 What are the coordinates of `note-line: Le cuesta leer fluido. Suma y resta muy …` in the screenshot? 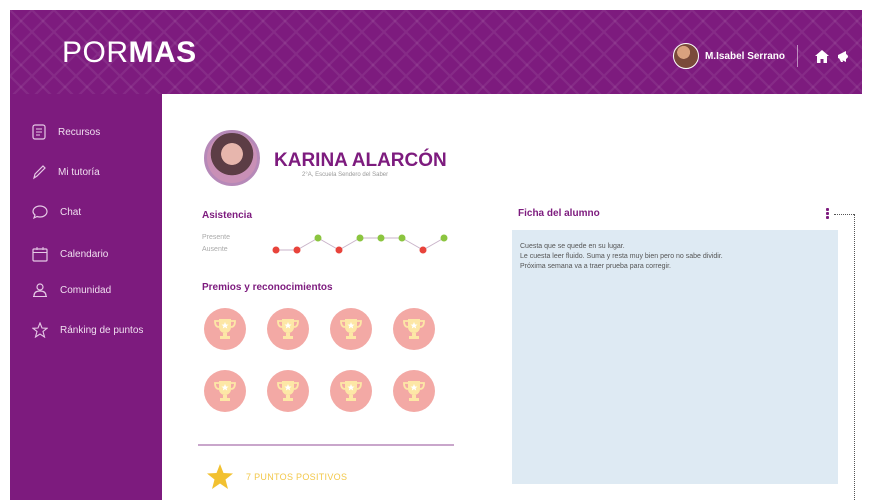 It's located at (621, 256).